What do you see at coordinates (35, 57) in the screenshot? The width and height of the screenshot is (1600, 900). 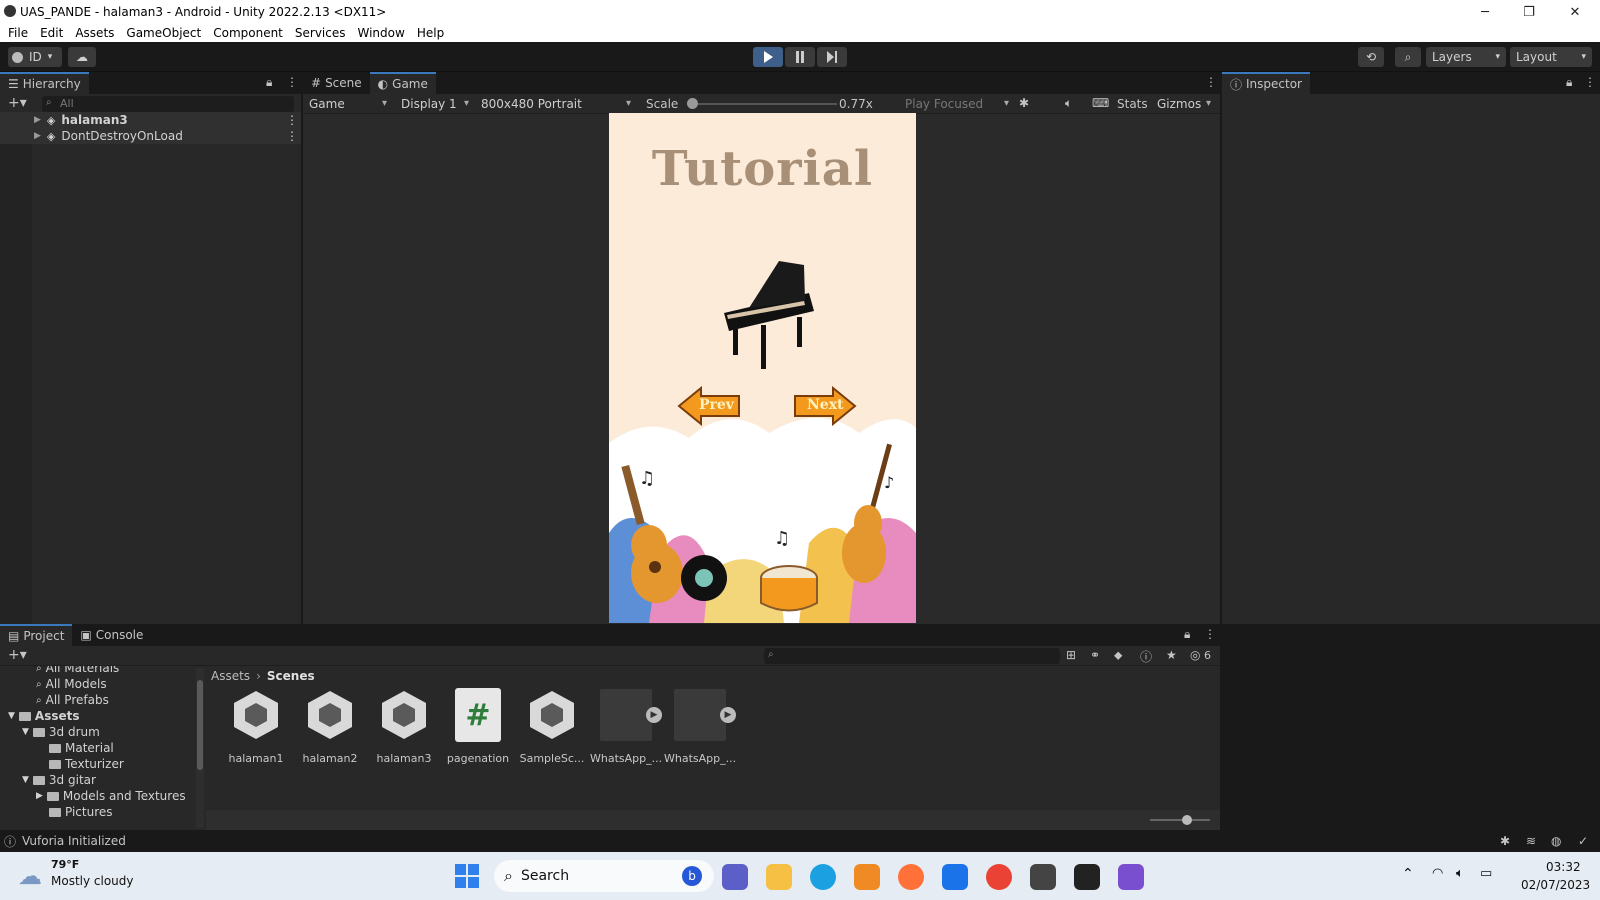 I see `account-dropdown: ID ▾` at bounding box center [35, 57].